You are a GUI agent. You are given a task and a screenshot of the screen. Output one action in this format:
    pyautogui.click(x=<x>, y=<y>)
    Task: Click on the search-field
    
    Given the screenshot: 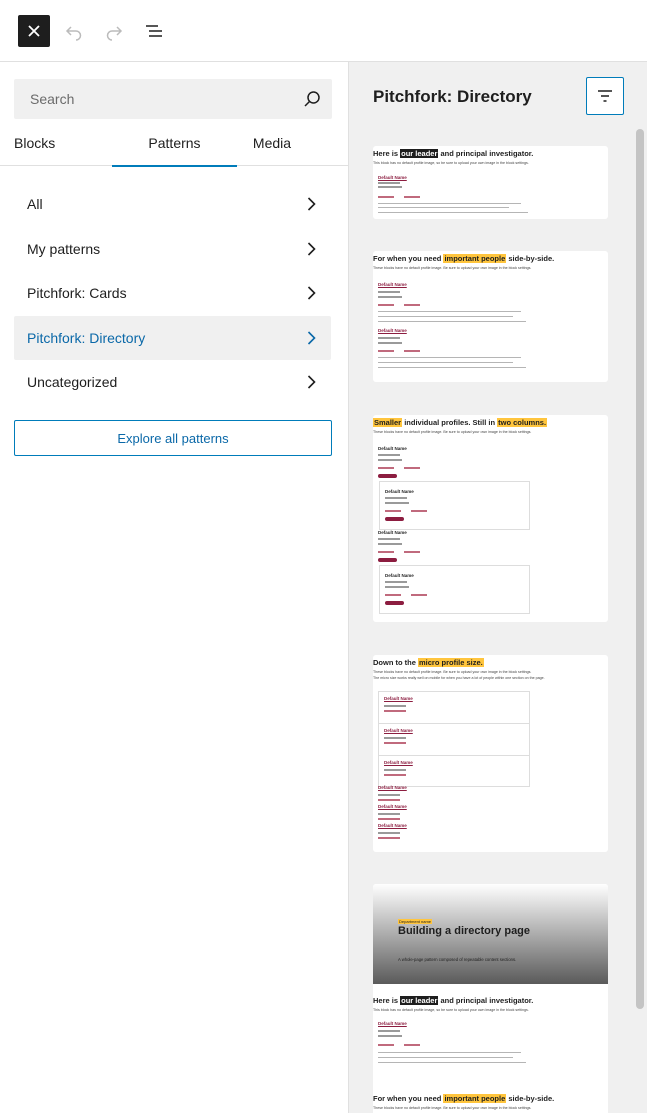 What is the action you would take?
    pyautogui.click(x=173, y=99)
    